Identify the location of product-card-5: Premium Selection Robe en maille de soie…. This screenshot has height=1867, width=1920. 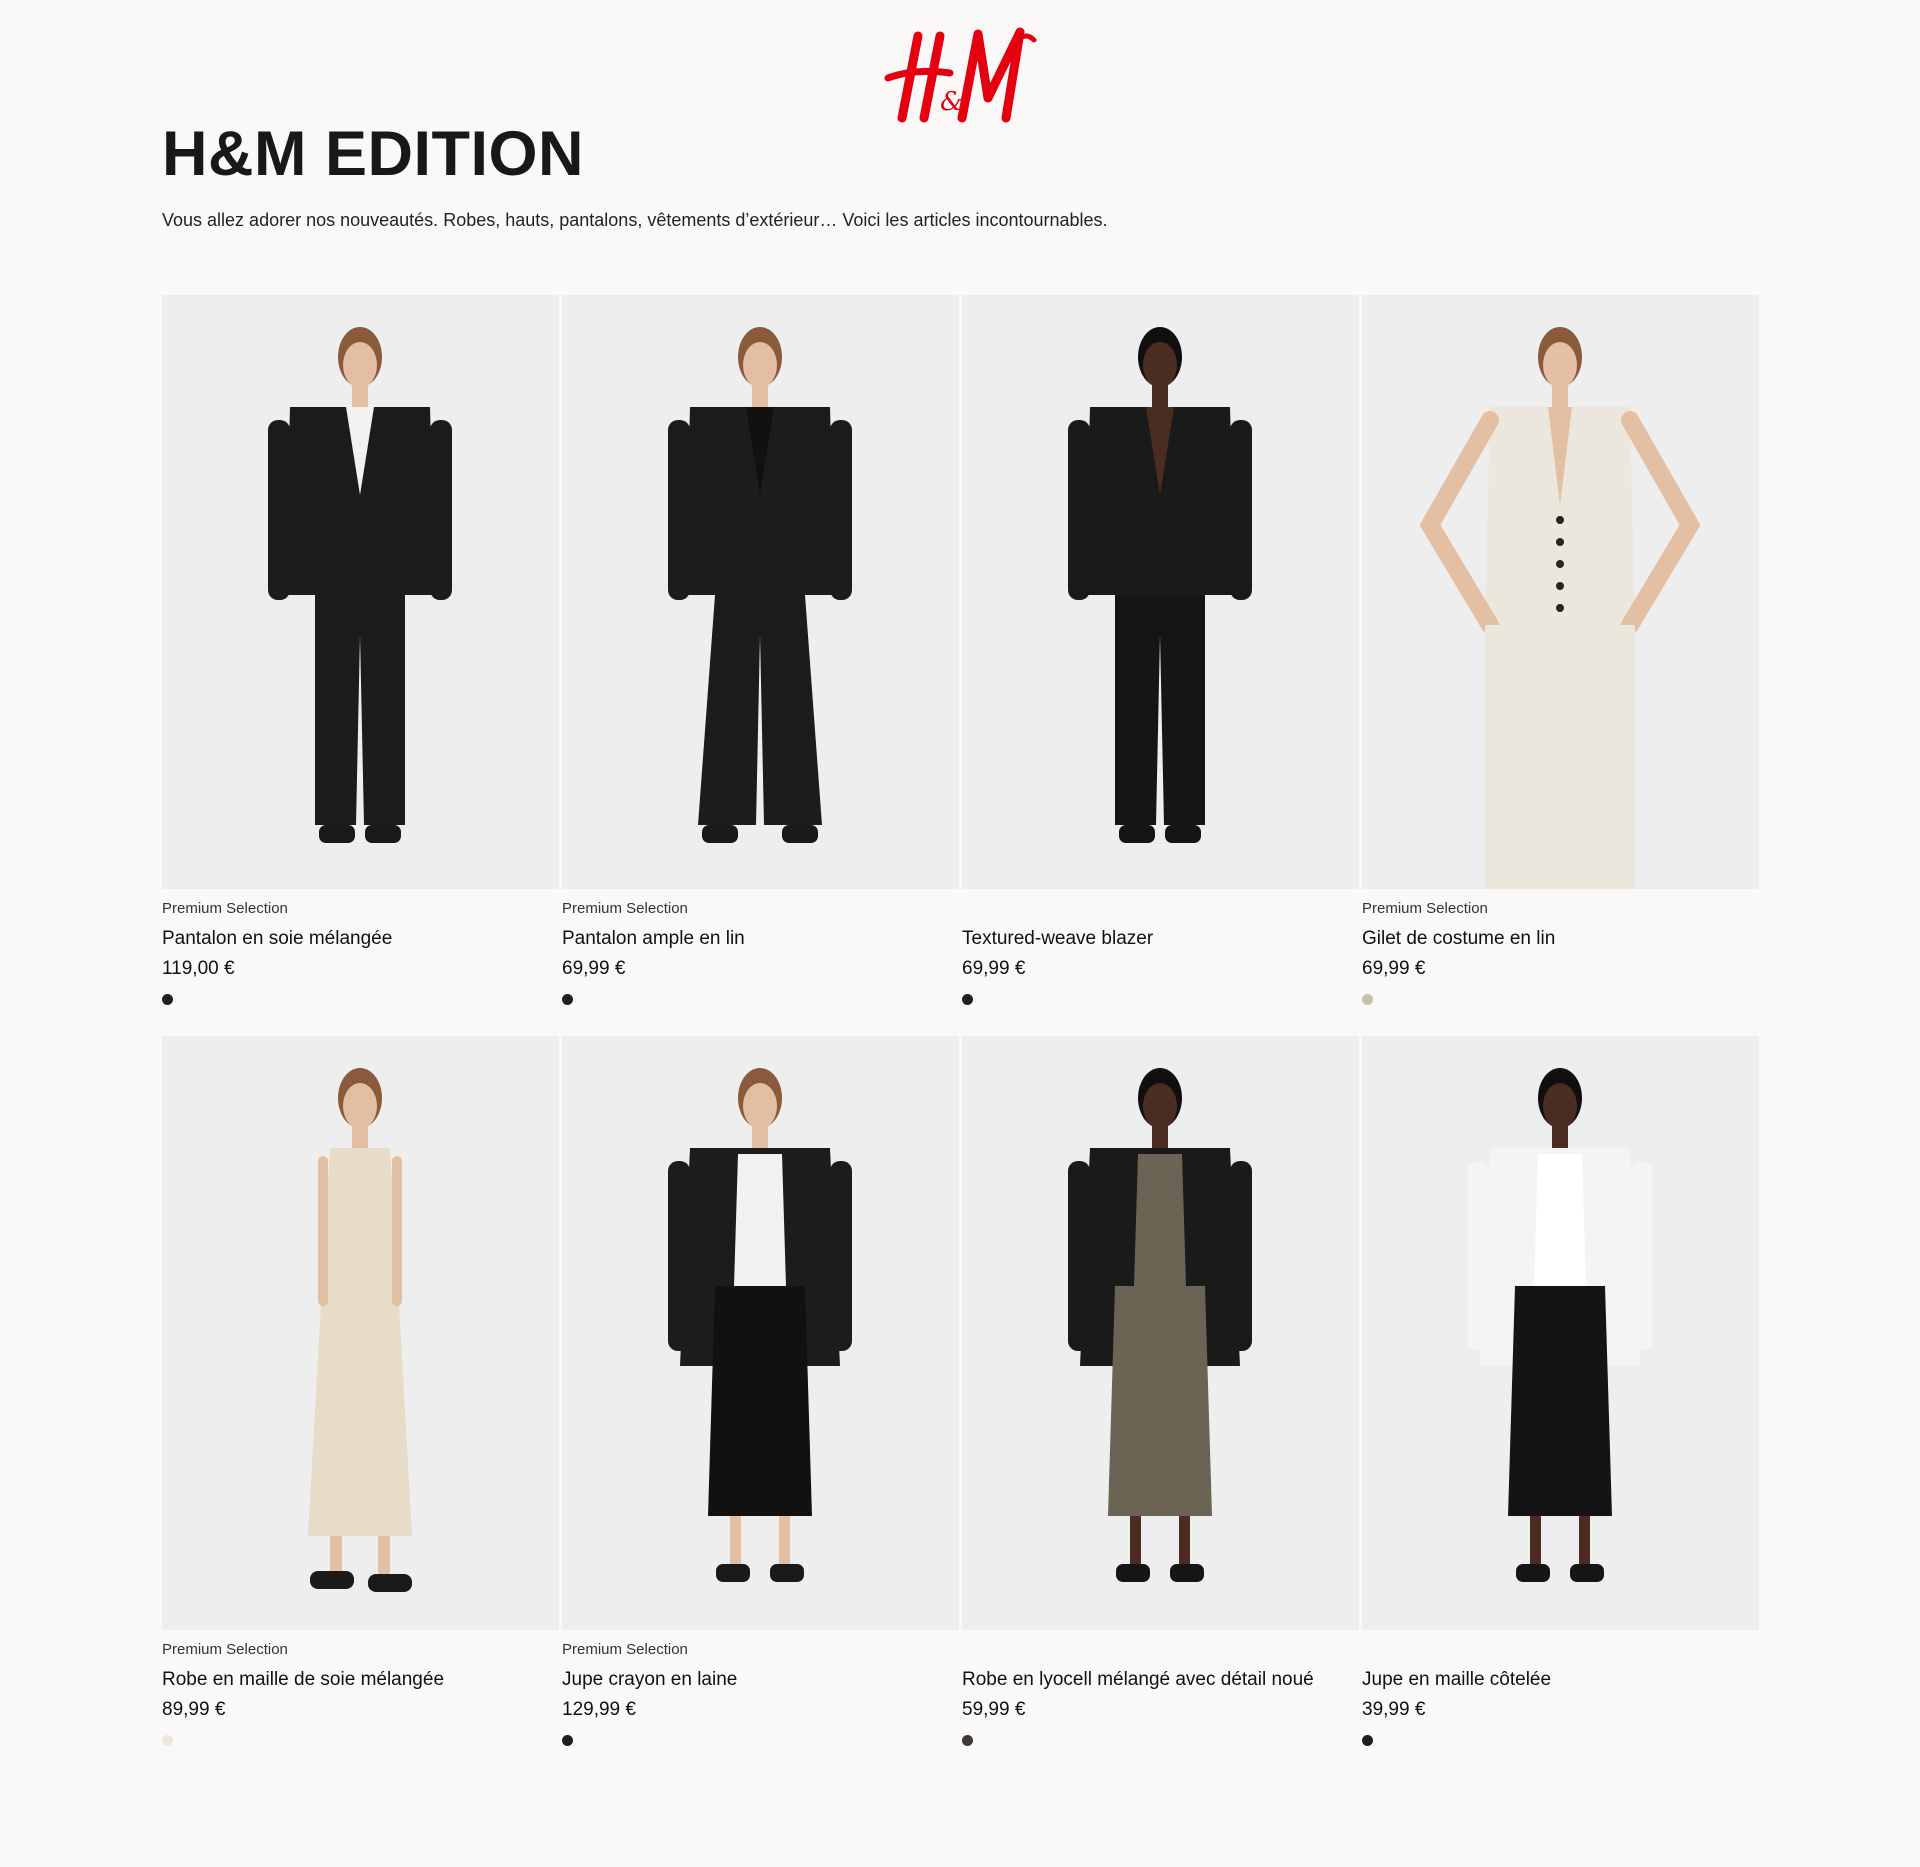
(360, 1395).